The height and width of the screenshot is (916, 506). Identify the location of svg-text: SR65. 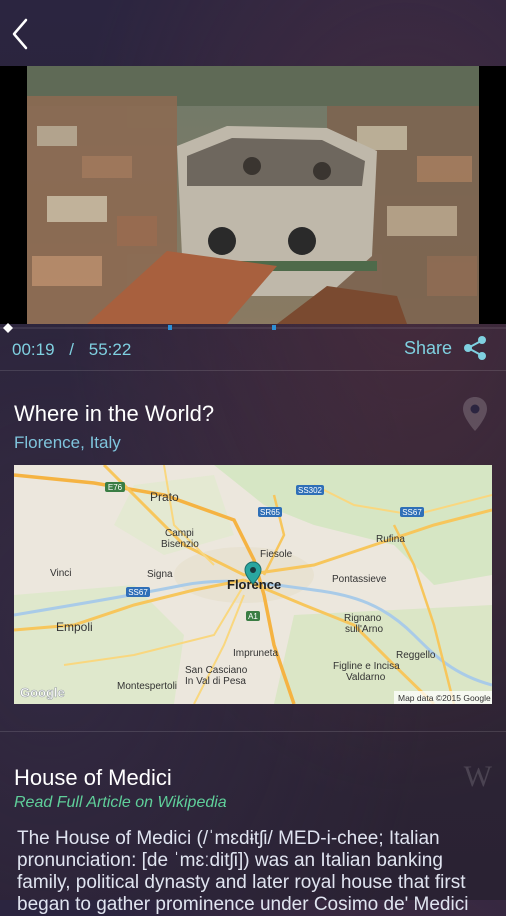
(270, 512).